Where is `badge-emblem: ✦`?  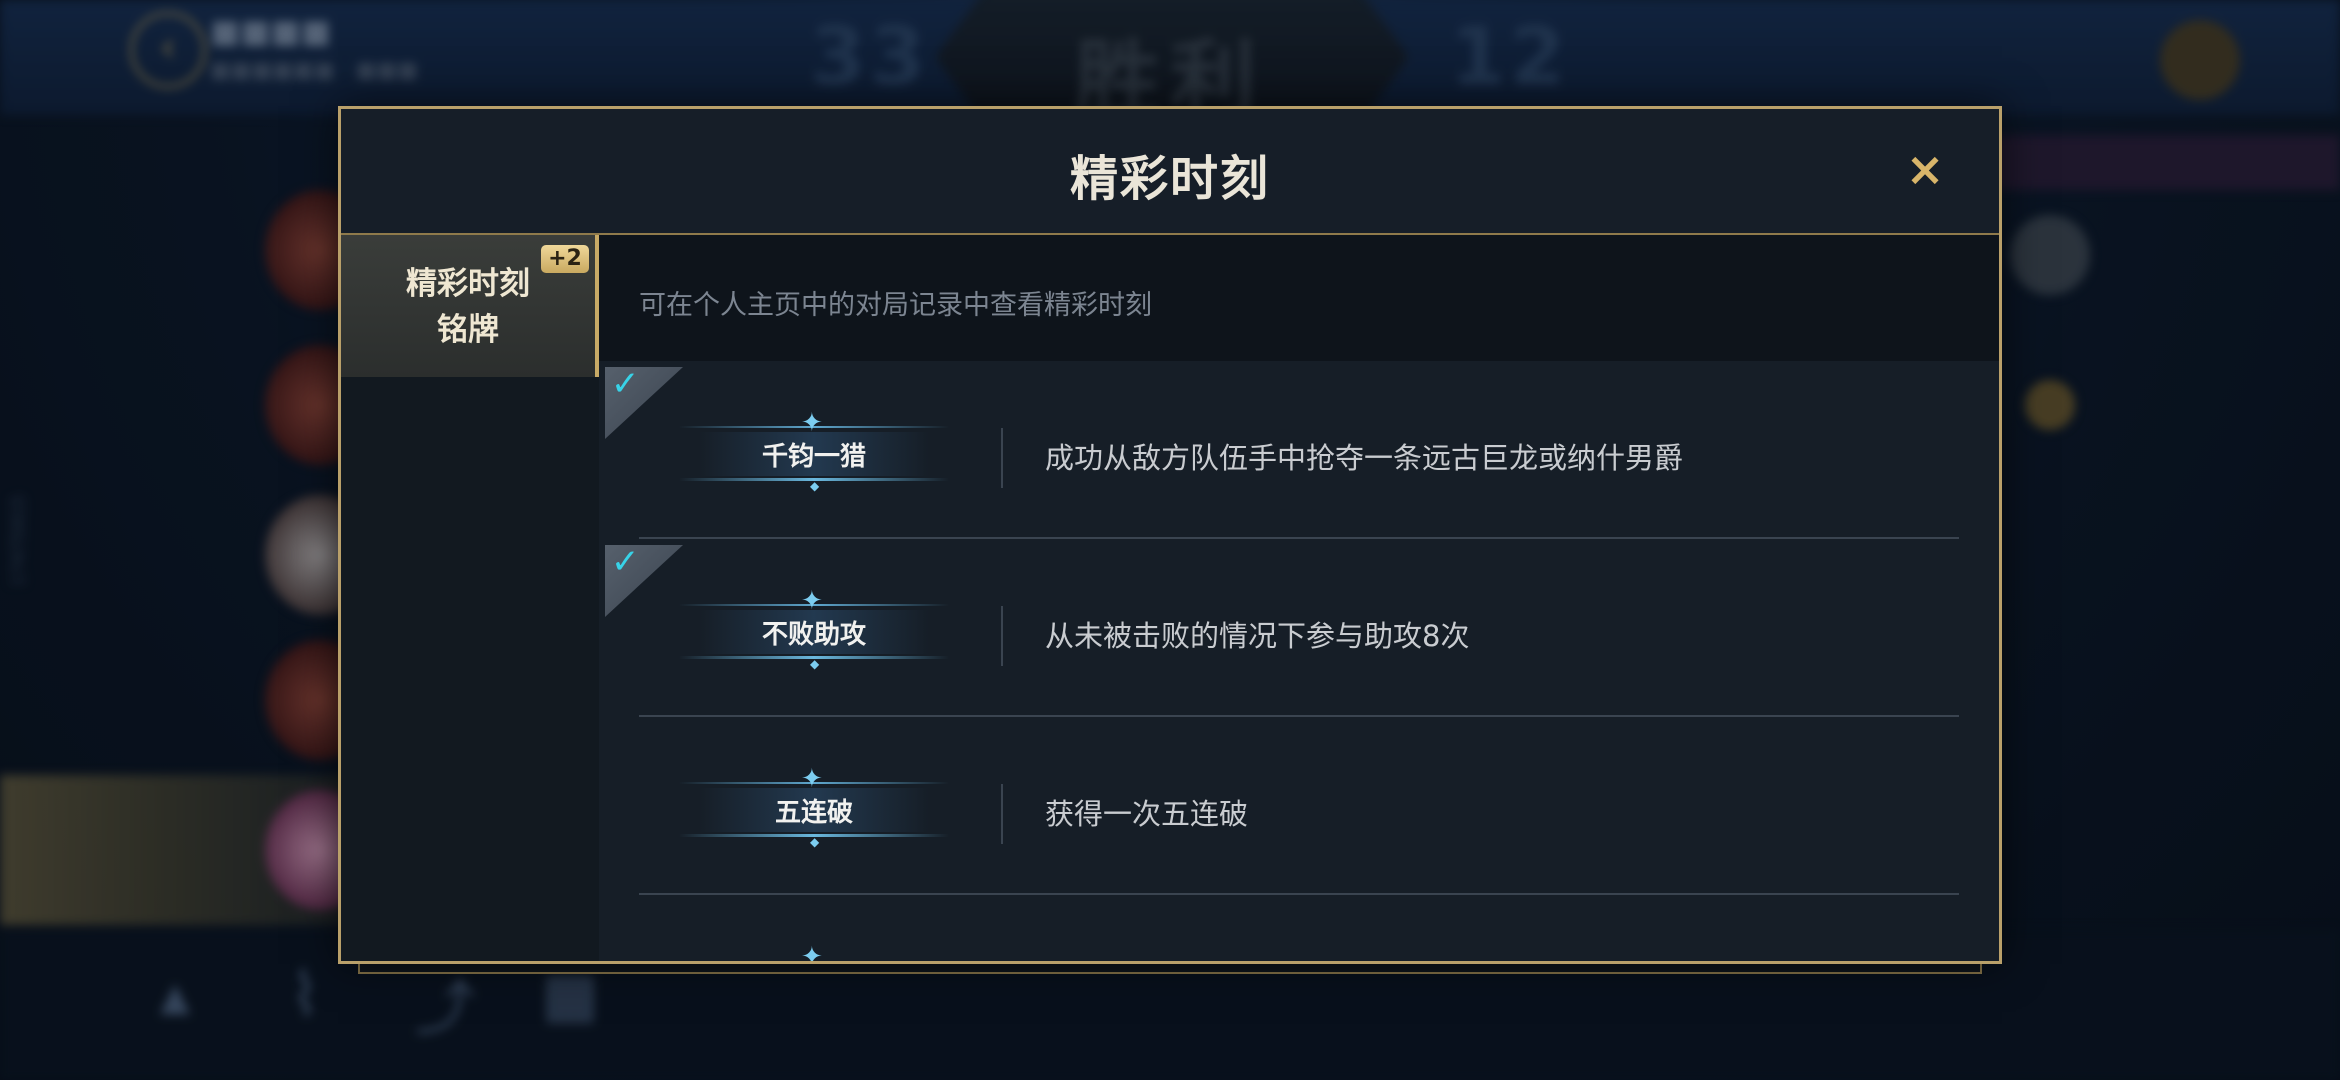
badge-emblem: ✦ is located at coordinates (814, 952).